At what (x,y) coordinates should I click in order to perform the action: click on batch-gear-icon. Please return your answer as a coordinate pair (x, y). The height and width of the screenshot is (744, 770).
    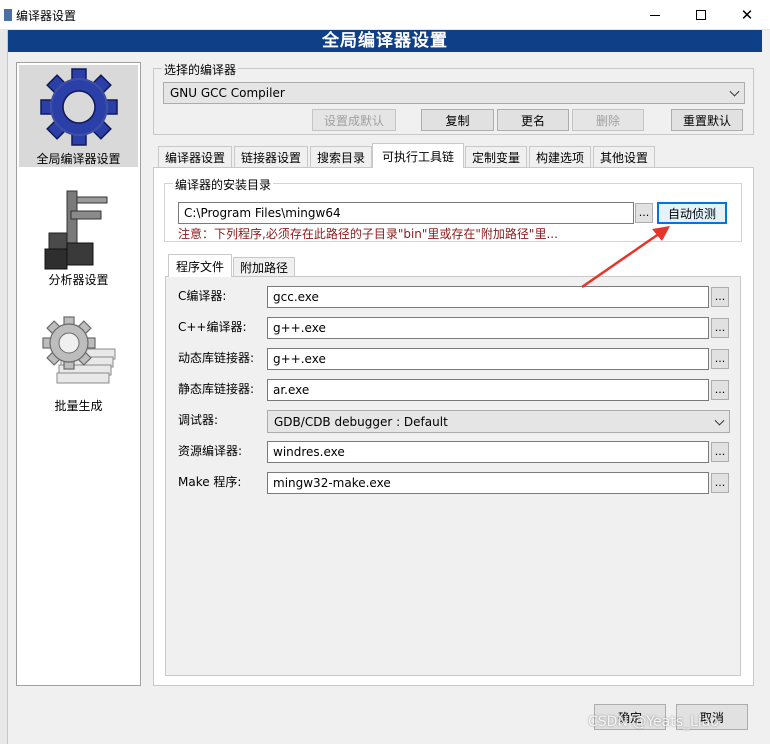
    Looking at the image, I should click on (79, 350).